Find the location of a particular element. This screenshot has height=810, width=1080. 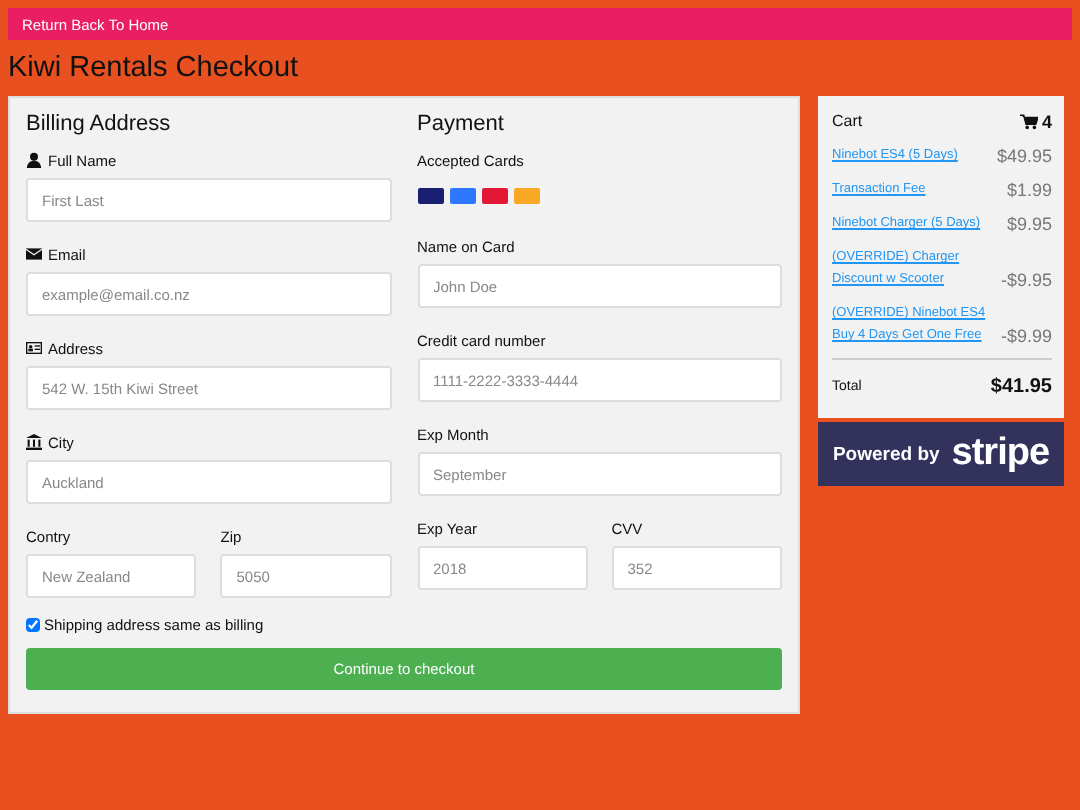

envelope-icon is located at coordinates (34, 254).